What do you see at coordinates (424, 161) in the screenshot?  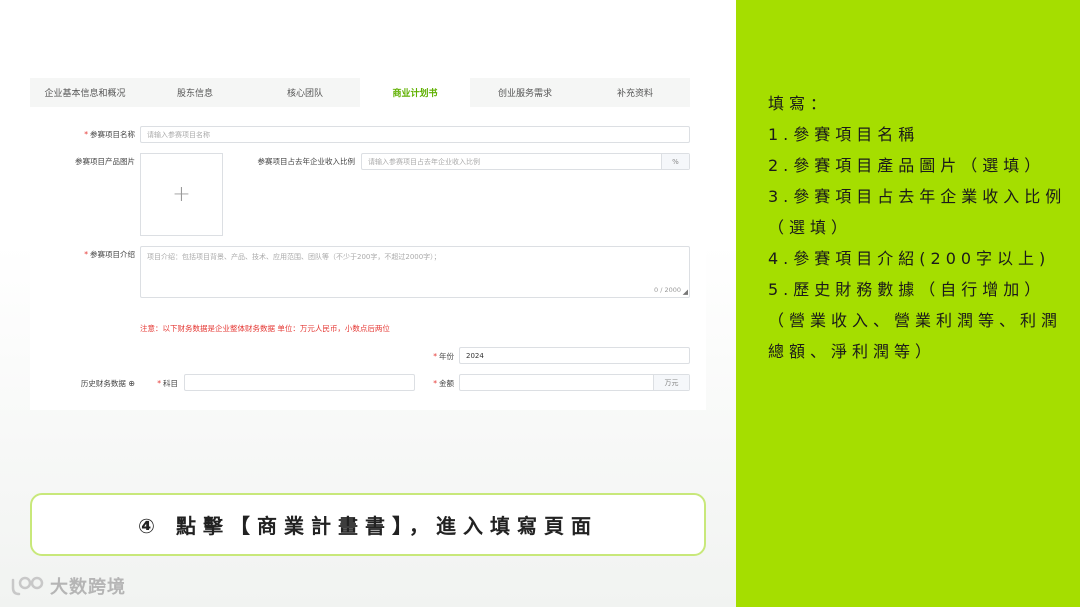 I see `revenue-ratio-placeholder: 请输入参赛项目占去年企业收入比例` at bounding box center [424, 161].